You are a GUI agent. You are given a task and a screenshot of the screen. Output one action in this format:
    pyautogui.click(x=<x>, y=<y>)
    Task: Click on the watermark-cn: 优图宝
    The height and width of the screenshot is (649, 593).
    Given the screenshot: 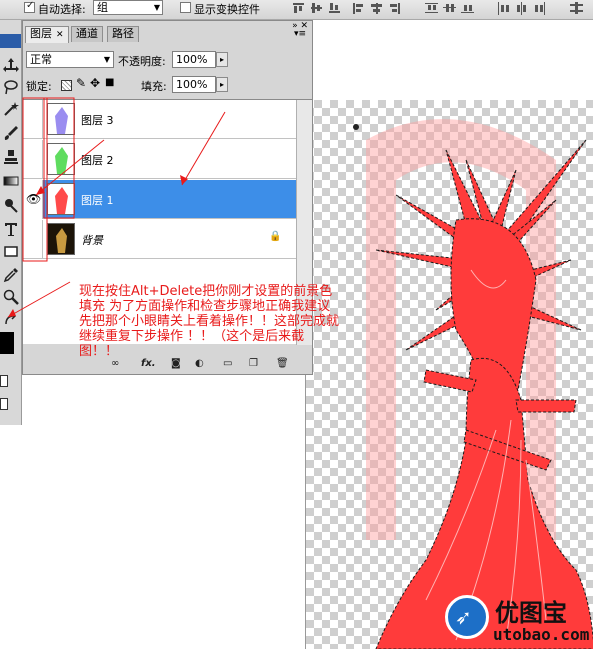 What is the action you would take?
    pyautogui.click(x=531, y=613)
    